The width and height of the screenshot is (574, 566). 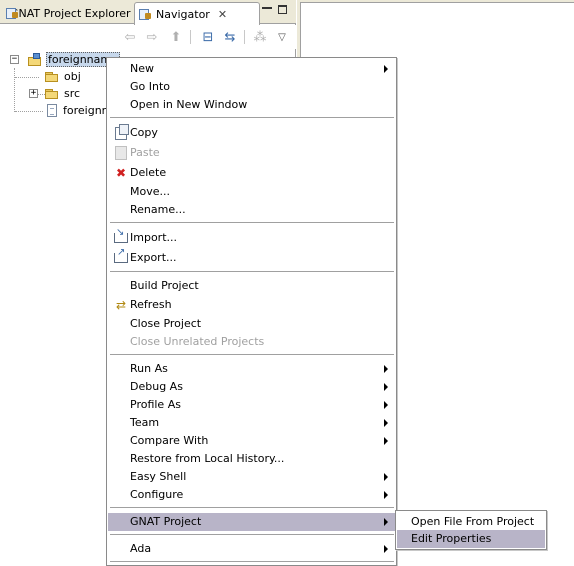 What do you see at coordinates (197, 341) in the screenshot?
I see `menu-item-close-unrelated-projects: Close Unrelated Projects` at bounding box center [197, 341].